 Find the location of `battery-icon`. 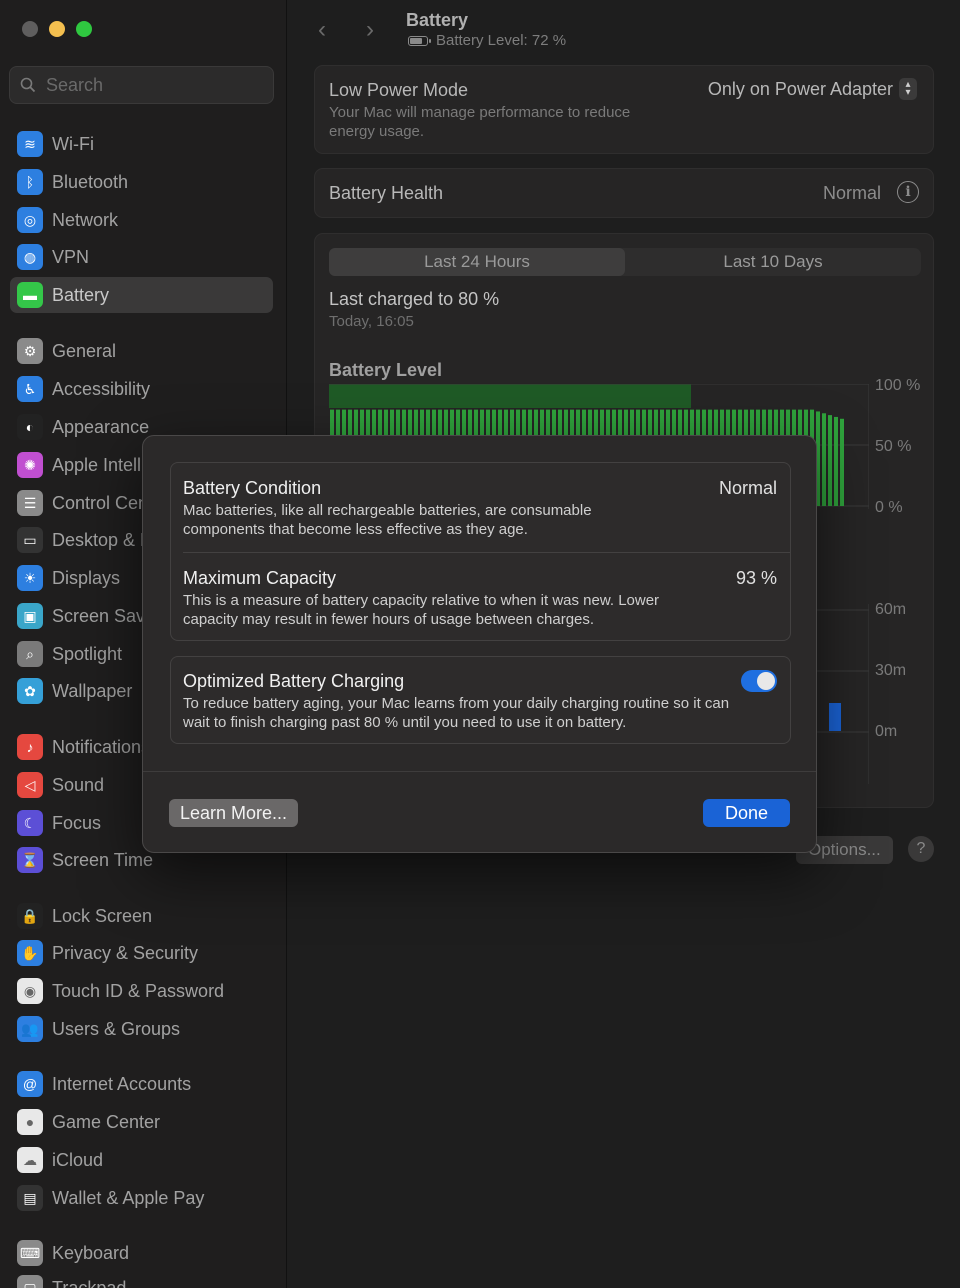

battery-icon is located at coordinates (419, 40).